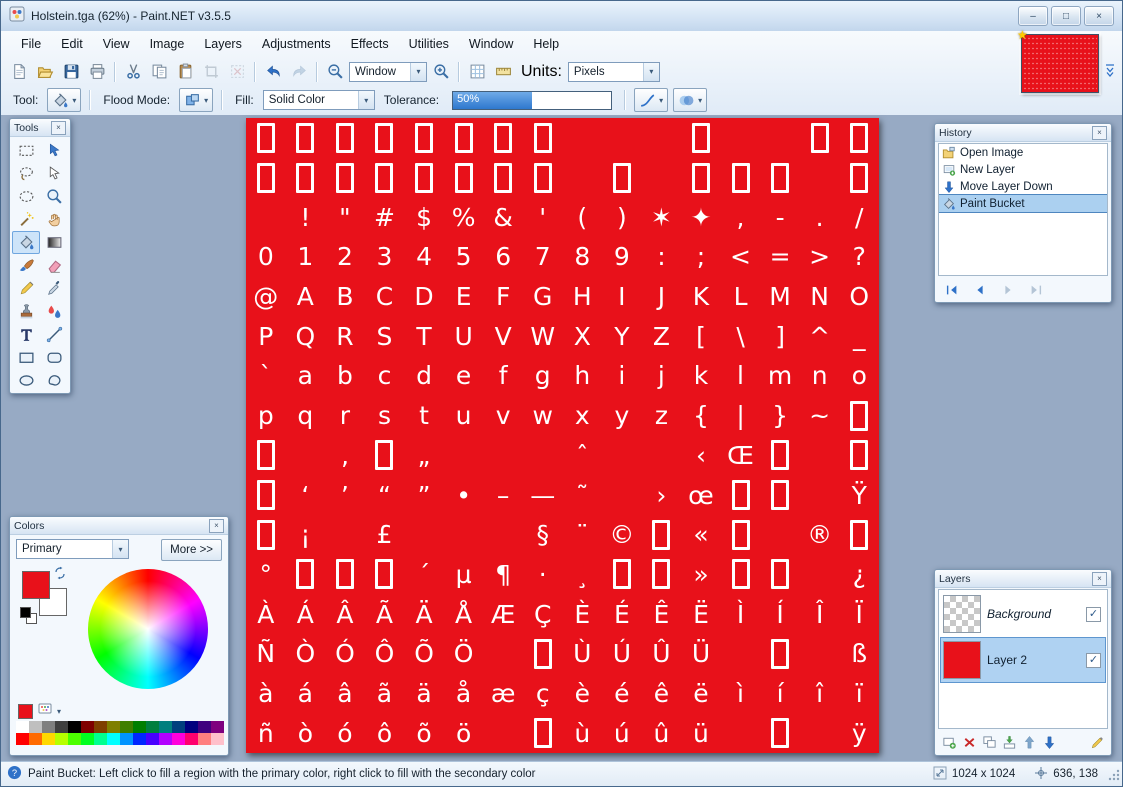 This screenshot has height=787, width=1123. I want to click on tool-pan, so click(54, 219).